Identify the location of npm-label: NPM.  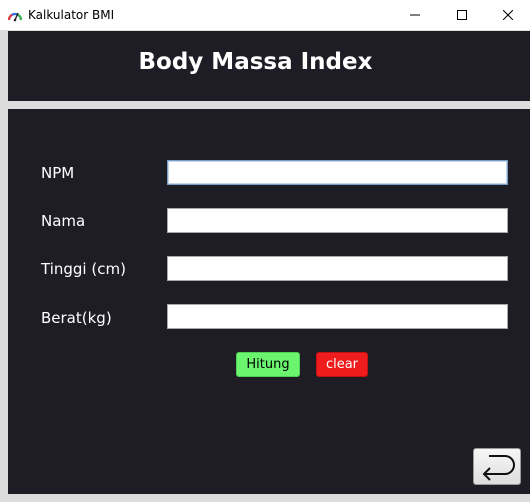
(58, 173).